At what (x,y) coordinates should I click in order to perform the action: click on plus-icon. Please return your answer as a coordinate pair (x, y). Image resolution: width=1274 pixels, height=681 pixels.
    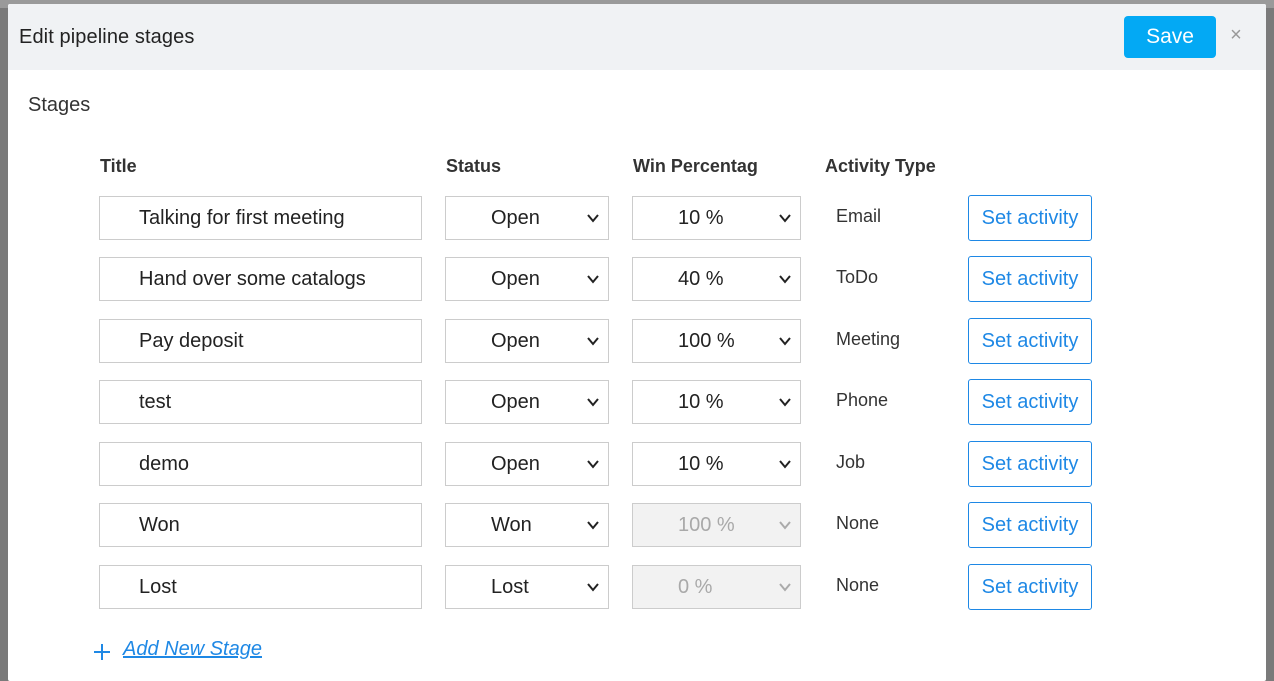
    Looking at the image, I should click on (102, 652).